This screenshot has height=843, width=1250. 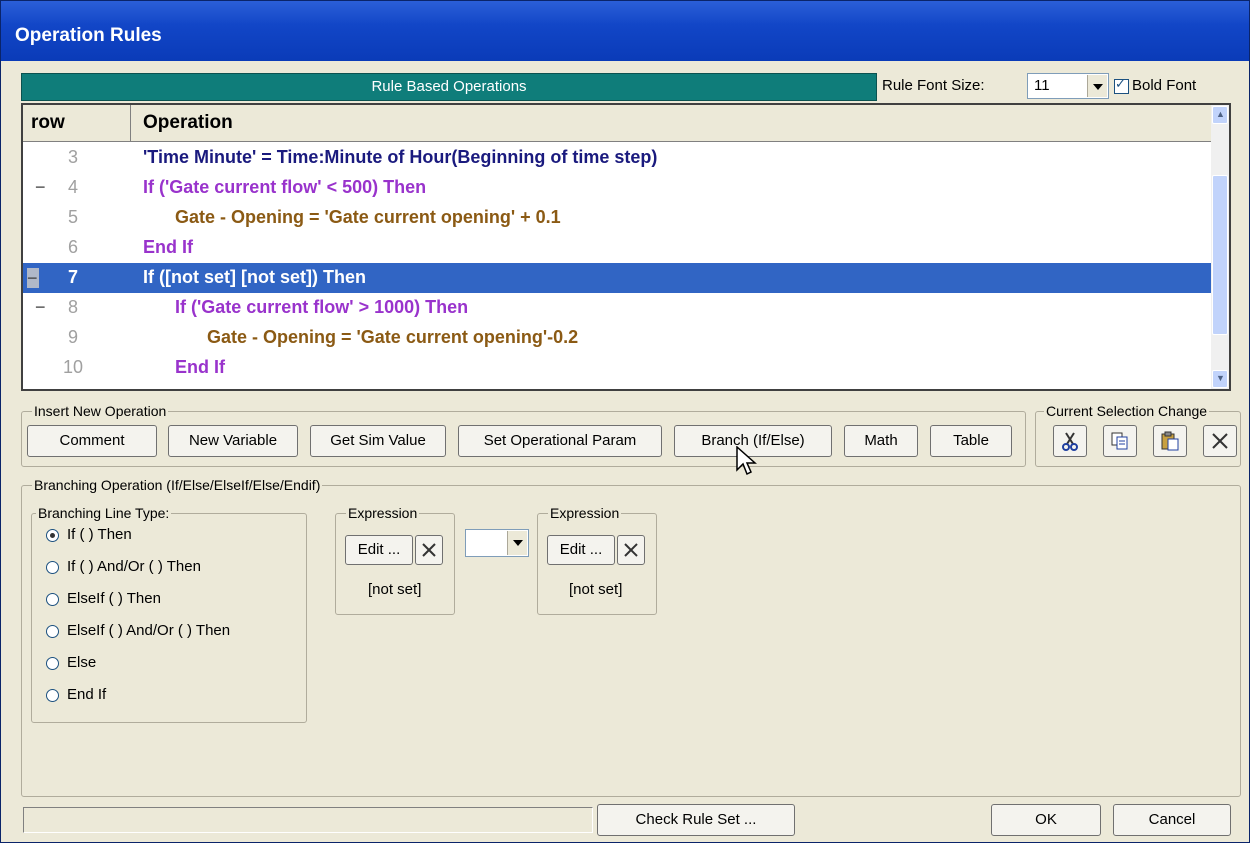 I want to click on cut-icon, so click(x=1070, y=441).